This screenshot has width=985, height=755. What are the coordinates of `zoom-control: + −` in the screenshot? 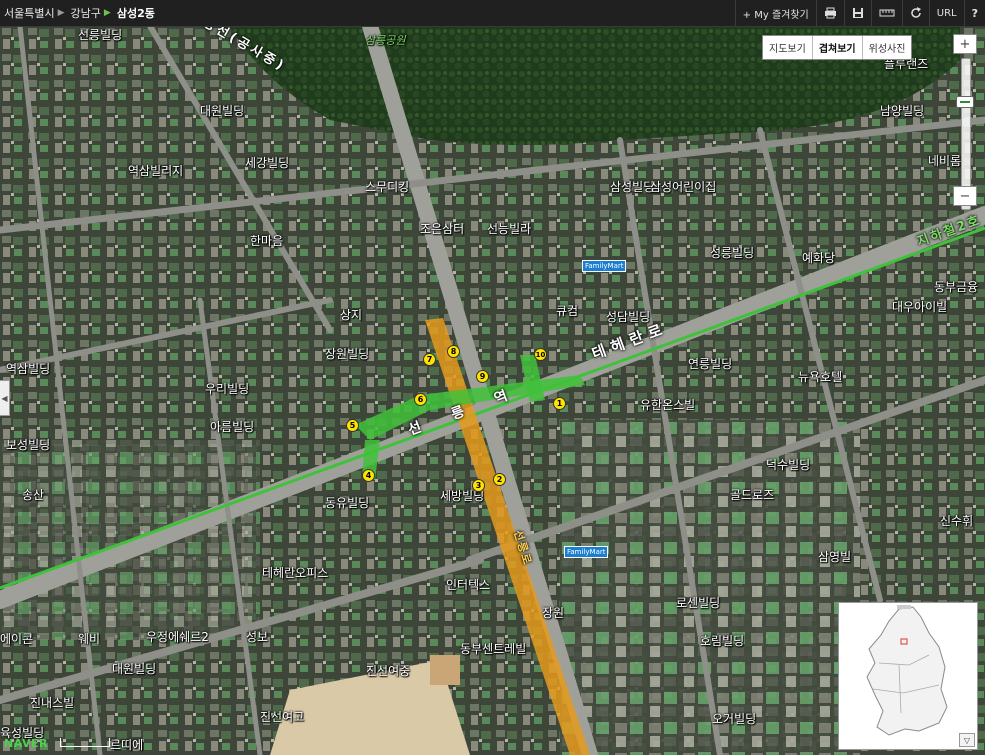 It's located at (965, 122).